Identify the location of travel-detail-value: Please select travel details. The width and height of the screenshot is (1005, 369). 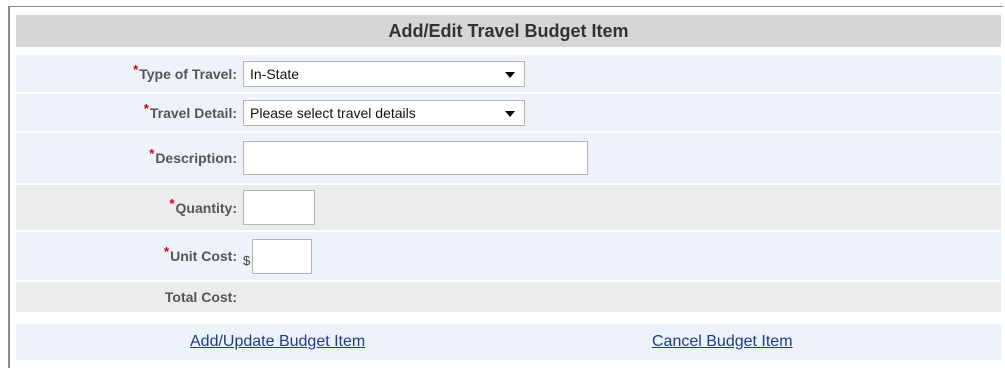
(333, 112).